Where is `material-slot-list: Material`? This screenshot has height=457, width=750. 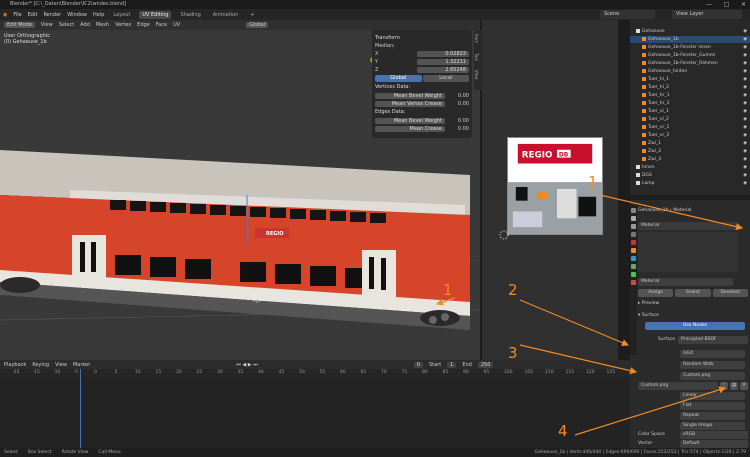
material-slot-list: Material is located at coordinates (688, 226).